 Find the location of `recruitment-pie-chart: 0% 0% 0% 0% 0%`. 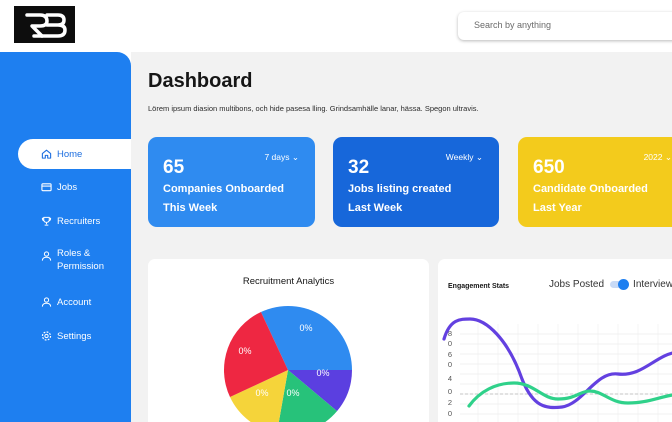

recruitment-pie-chart: 0% 0% 0% 0% 0% is located at coordinates (288, 364).